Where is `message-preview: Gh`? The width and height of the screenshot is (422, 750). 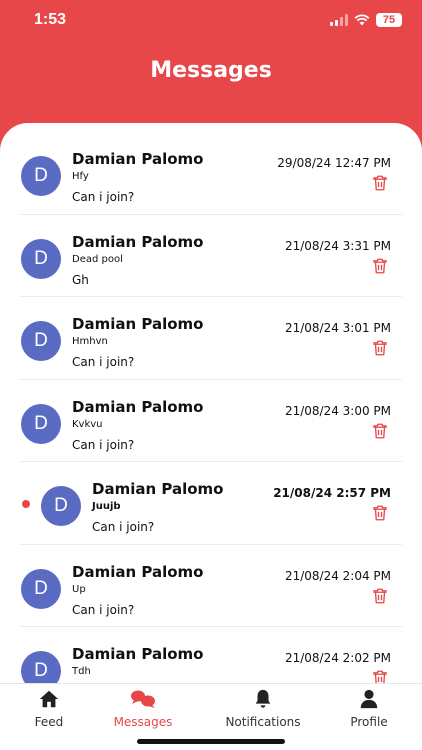 message-preview: Gh is located at coordinates (80, 279).